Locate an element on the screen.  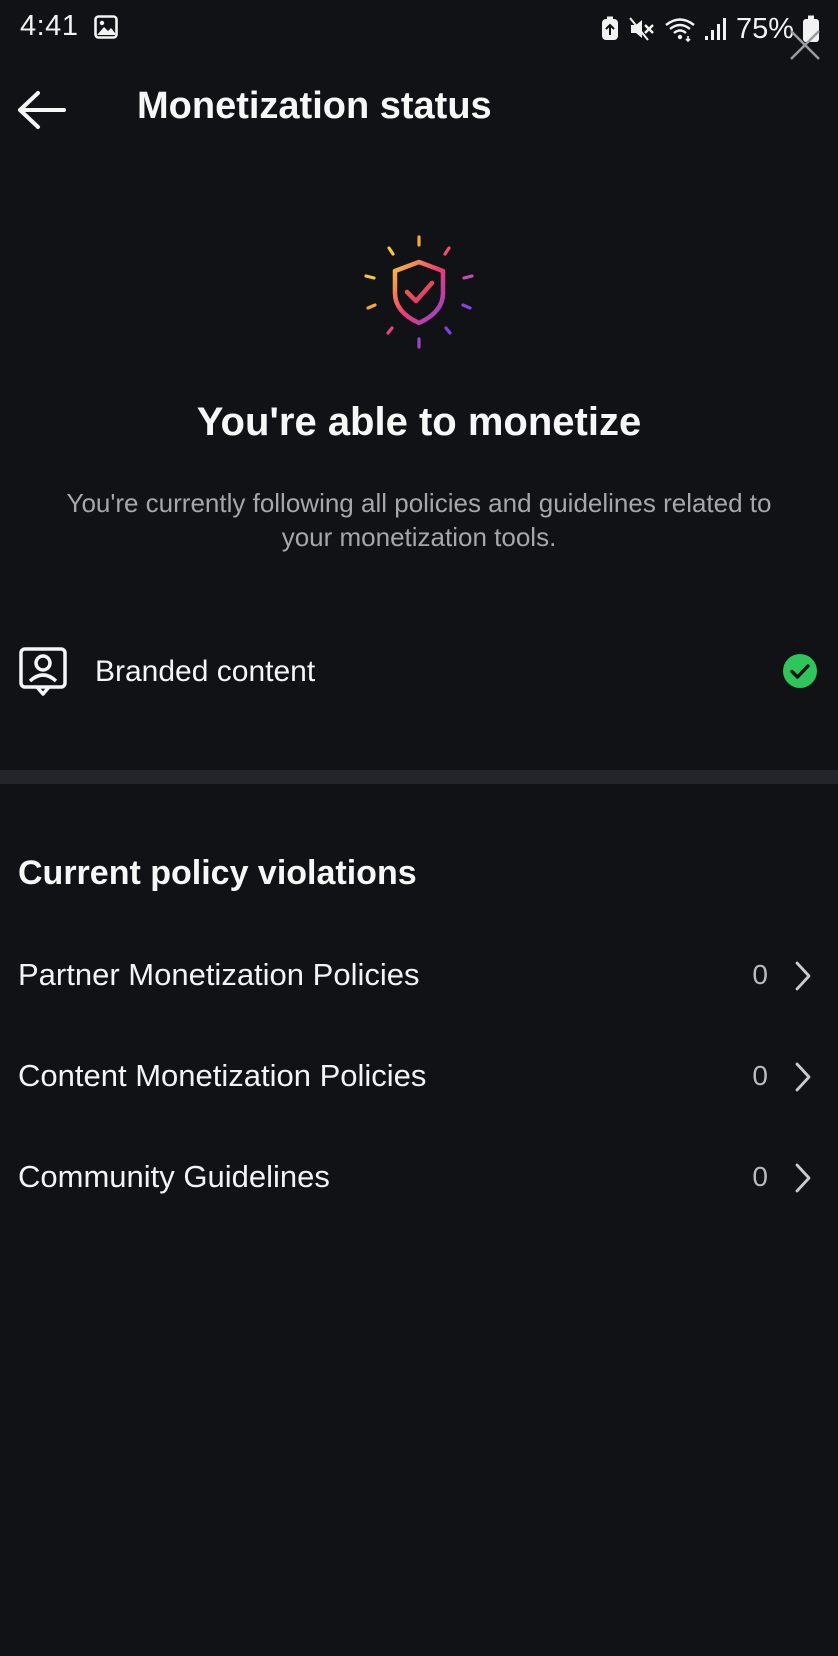
back-arrow-icon is located at coordinates (42, 110).